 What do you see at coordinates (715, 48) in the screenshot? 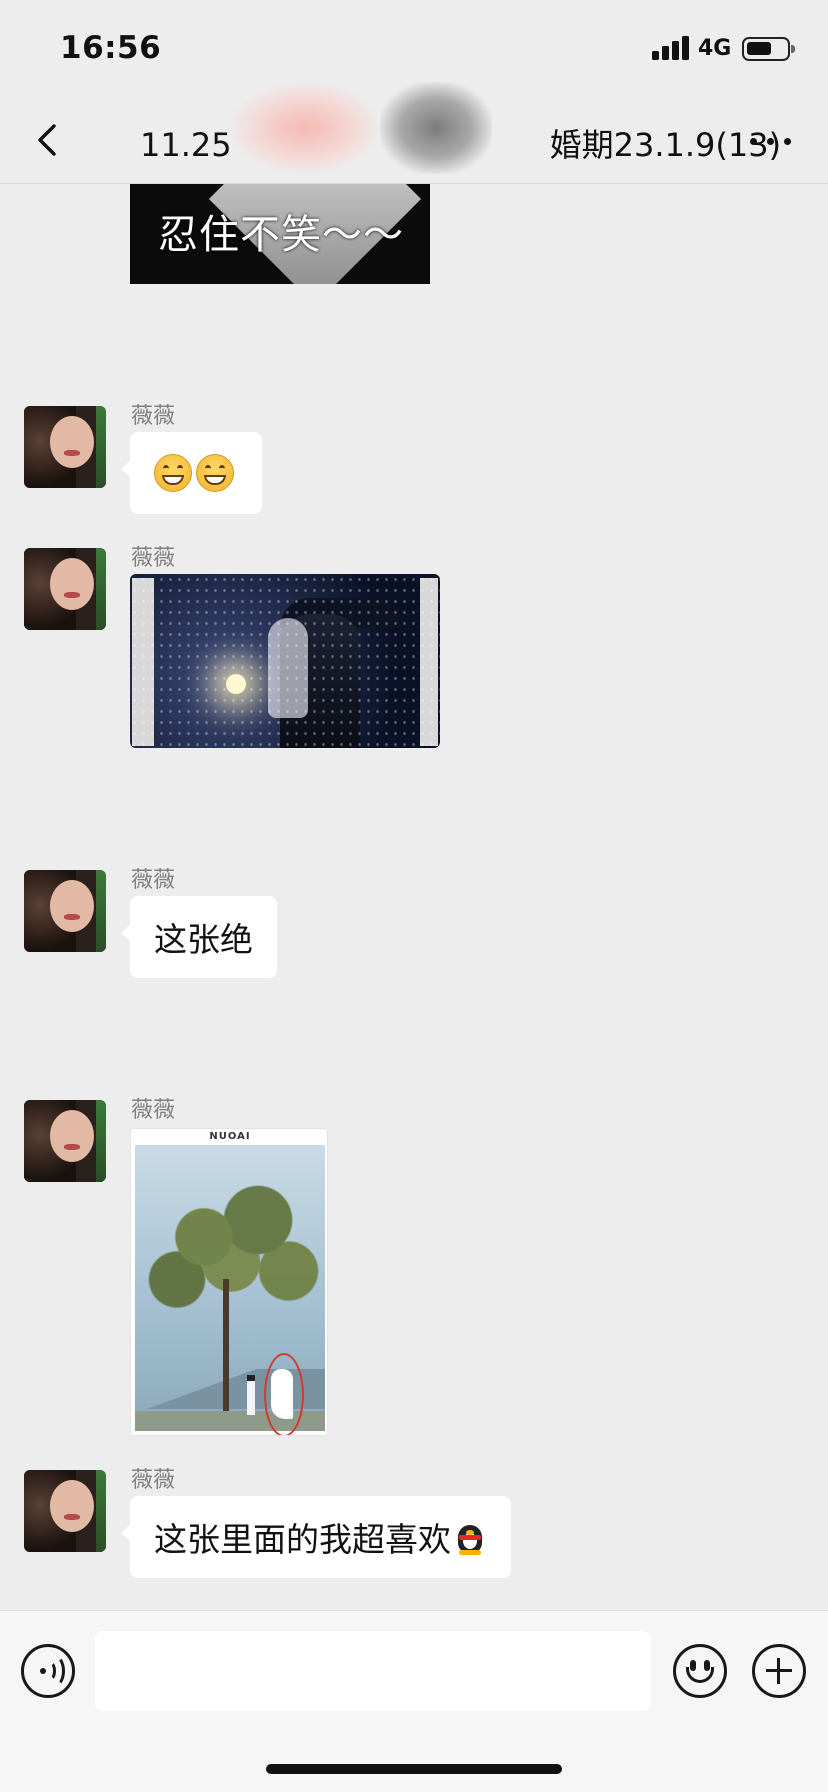
I see `network-type: 4G` at bounding box center [715, 48].